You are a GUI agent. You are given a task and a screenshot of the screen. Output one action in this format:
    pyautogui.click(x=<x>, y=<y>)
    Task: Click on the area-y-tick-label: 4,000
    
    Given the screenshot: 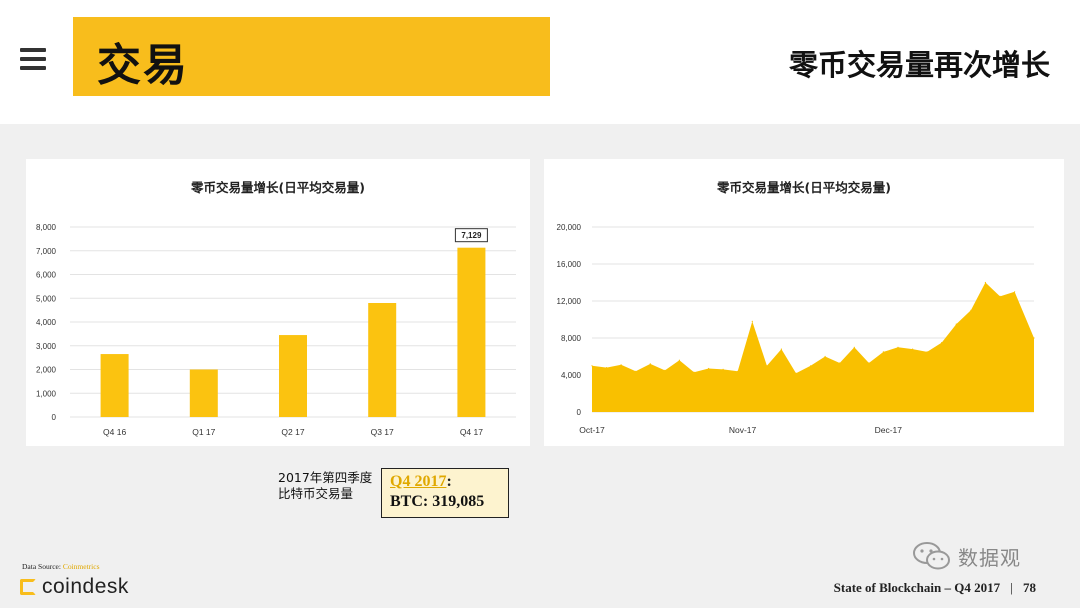 What is the action you would take?
    pyautogui.click(x=571, y=375)
    